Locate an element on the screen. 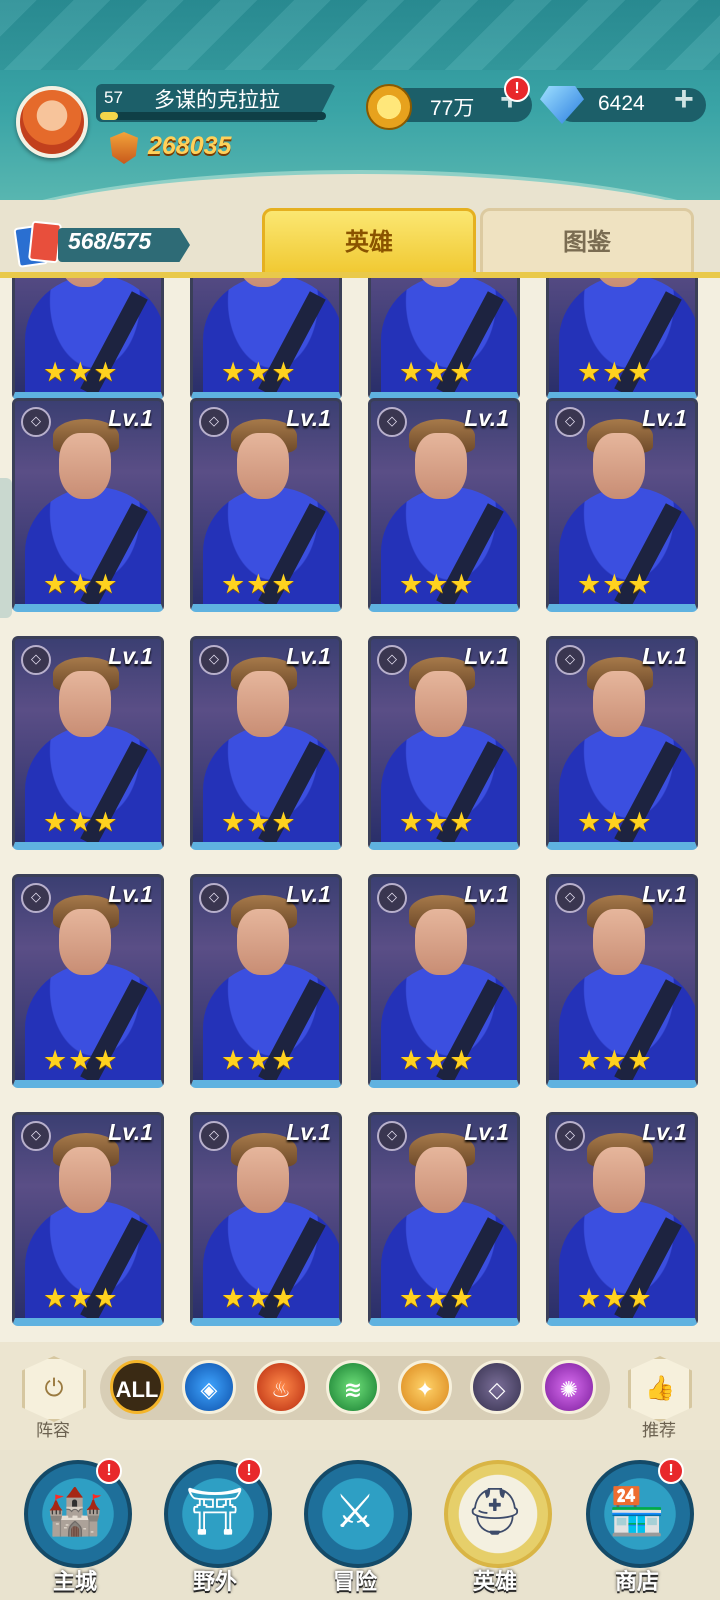 The height and width of the screenshot is (1600, 720). fire-faction-icon: ♨ is located at coordinates (281, 1387).